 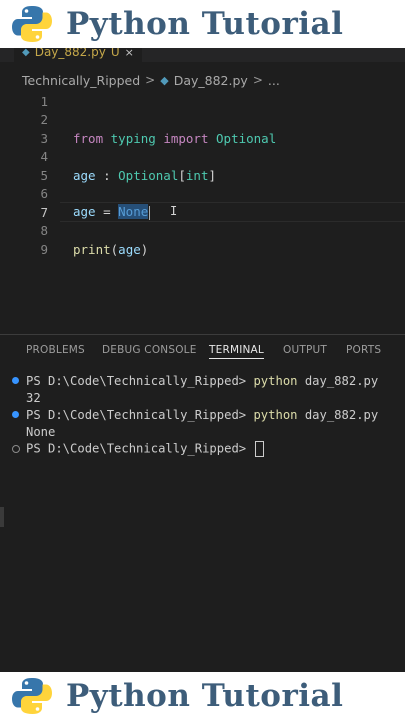 I want to click on code-line: 2, so click(x=202, y=120).